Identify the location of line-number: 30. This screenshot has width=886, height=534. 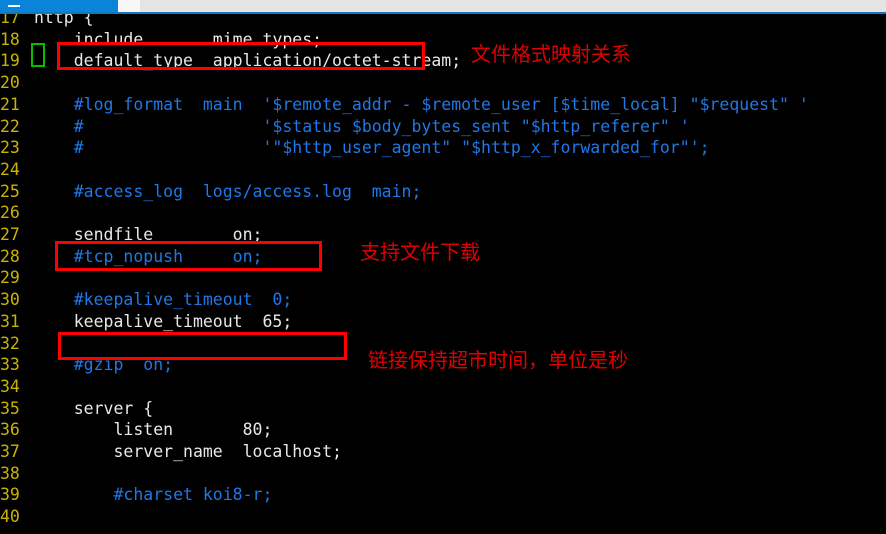
(10, 300).